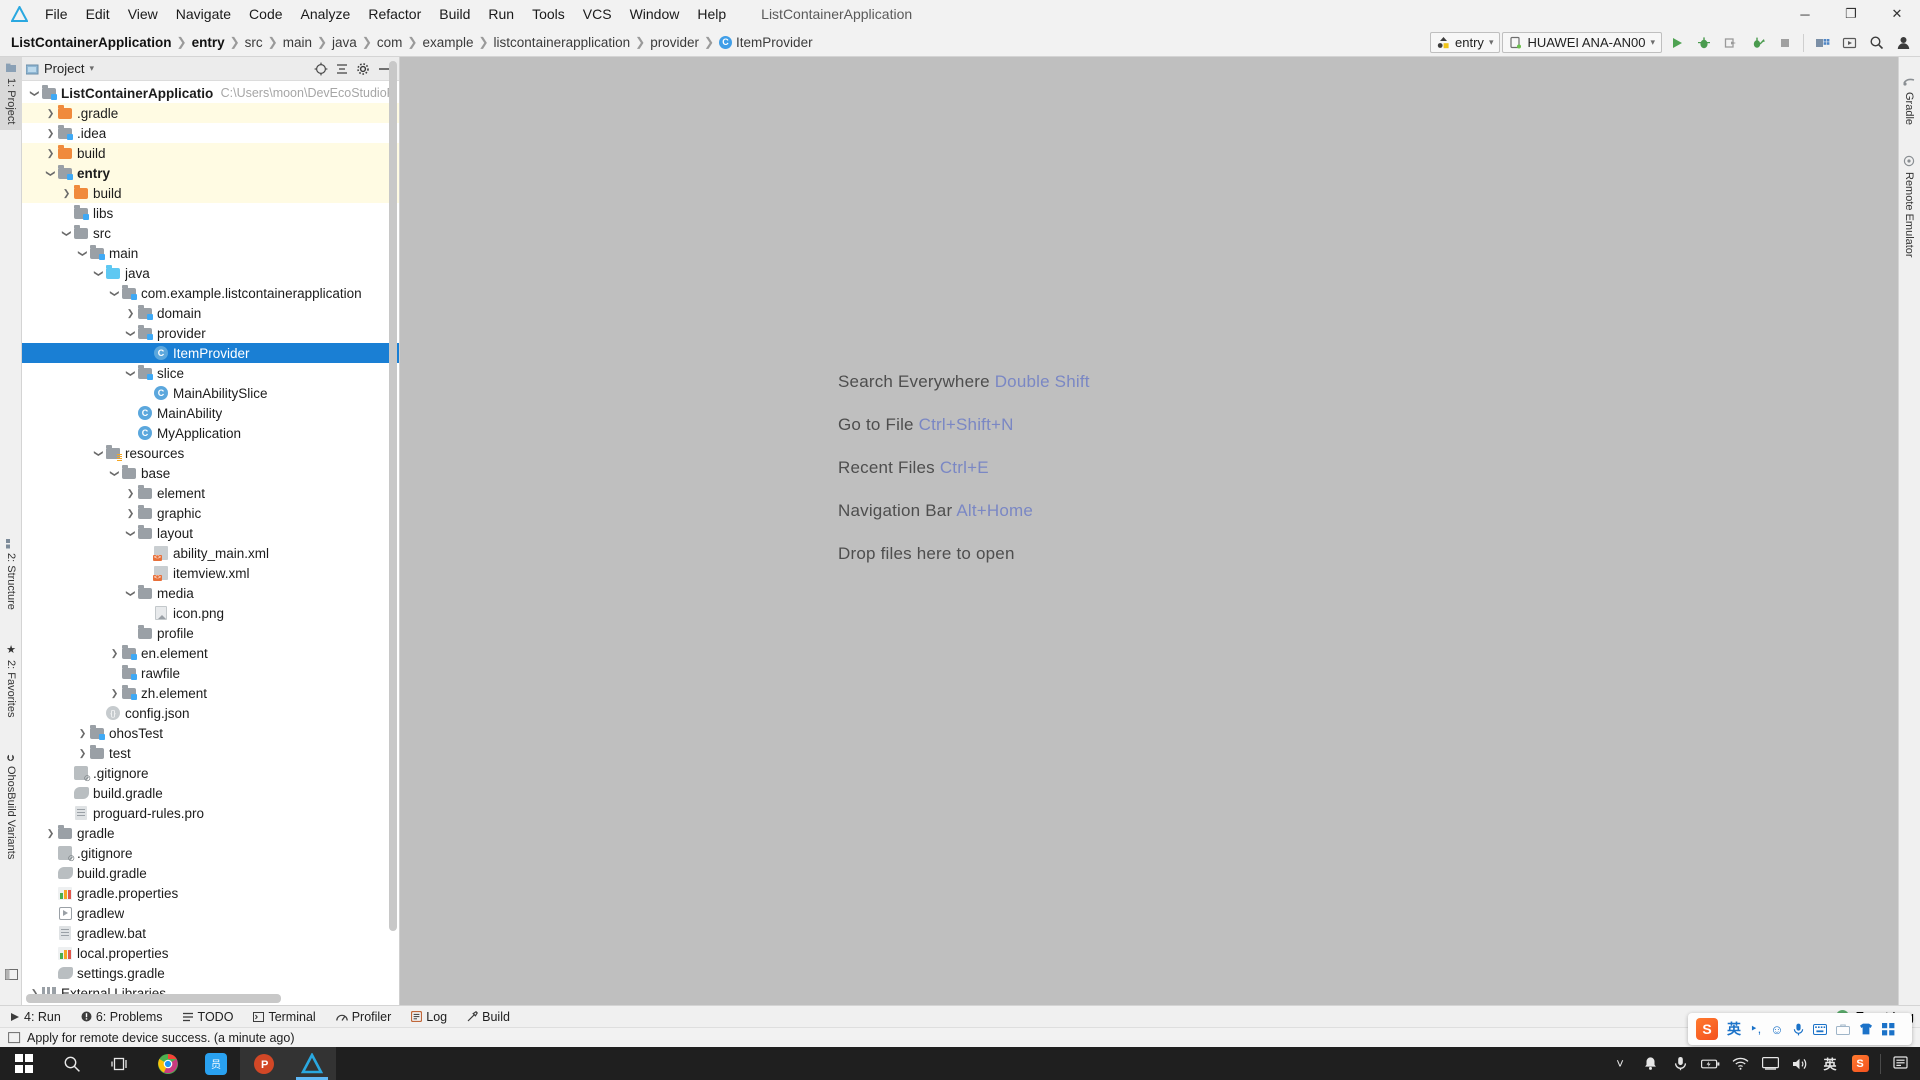 This screenshot has height=1080, width=1920. What do you see at coordinates (429, 1017) in the screenshot?
I see `bottom-tab-log: Log` at bounding box center [429, 1017].